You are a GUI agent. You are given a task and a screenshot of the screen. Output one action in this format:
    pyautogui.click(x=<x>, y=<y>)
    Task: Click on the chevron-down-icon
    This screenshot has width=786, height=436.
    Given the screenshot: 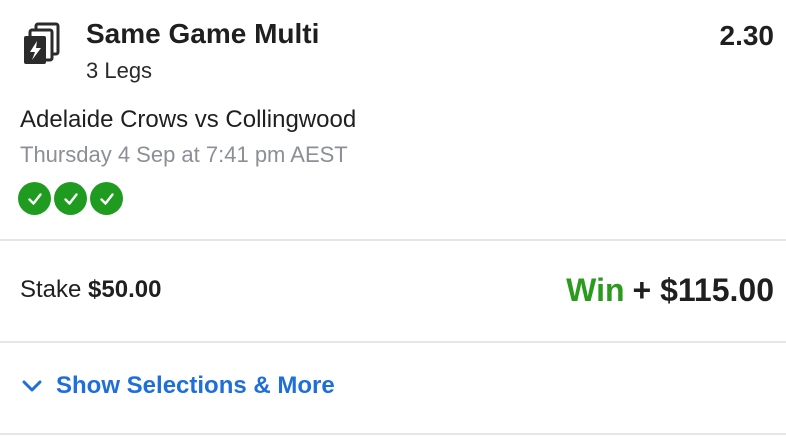 What is the action you would take?
    pyautogui.click(x=32, y=386)
    